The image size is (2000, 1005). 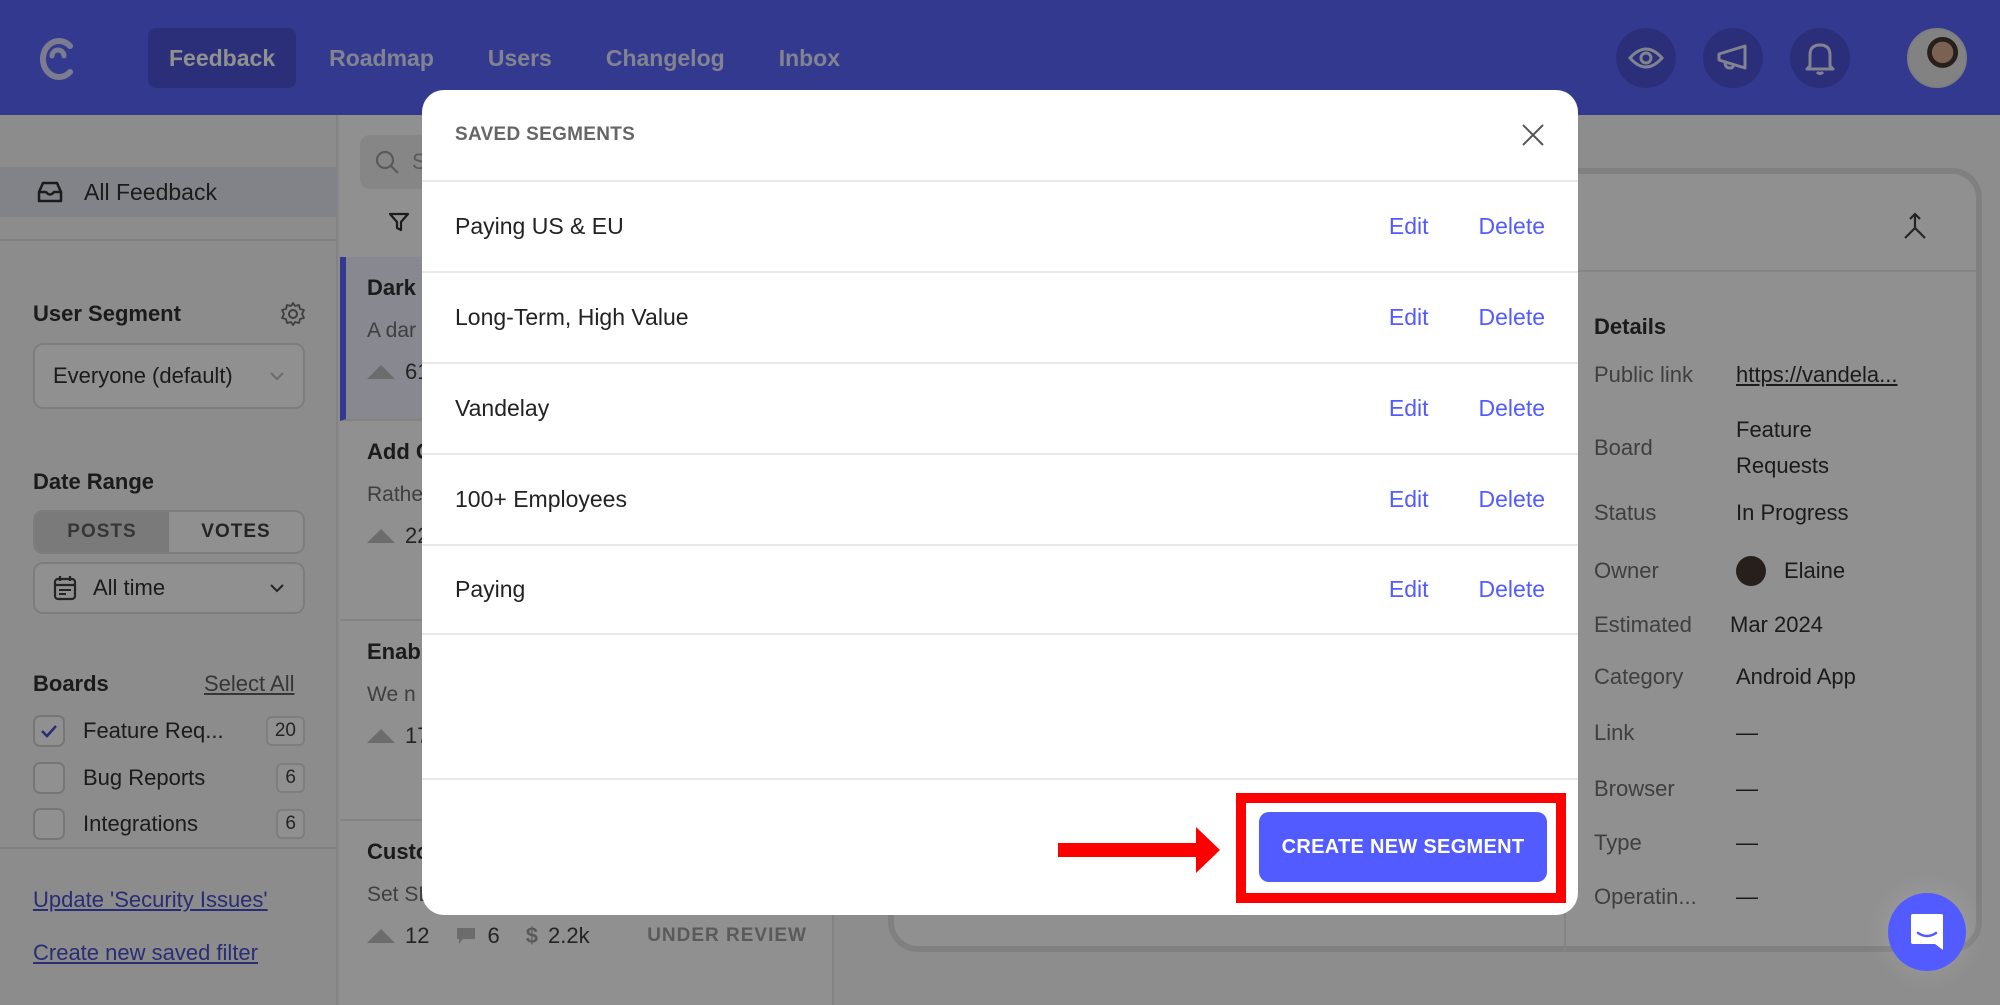 I want to click on segment-row: Vandelay Edit Delete, so click(x=1000, y=407).